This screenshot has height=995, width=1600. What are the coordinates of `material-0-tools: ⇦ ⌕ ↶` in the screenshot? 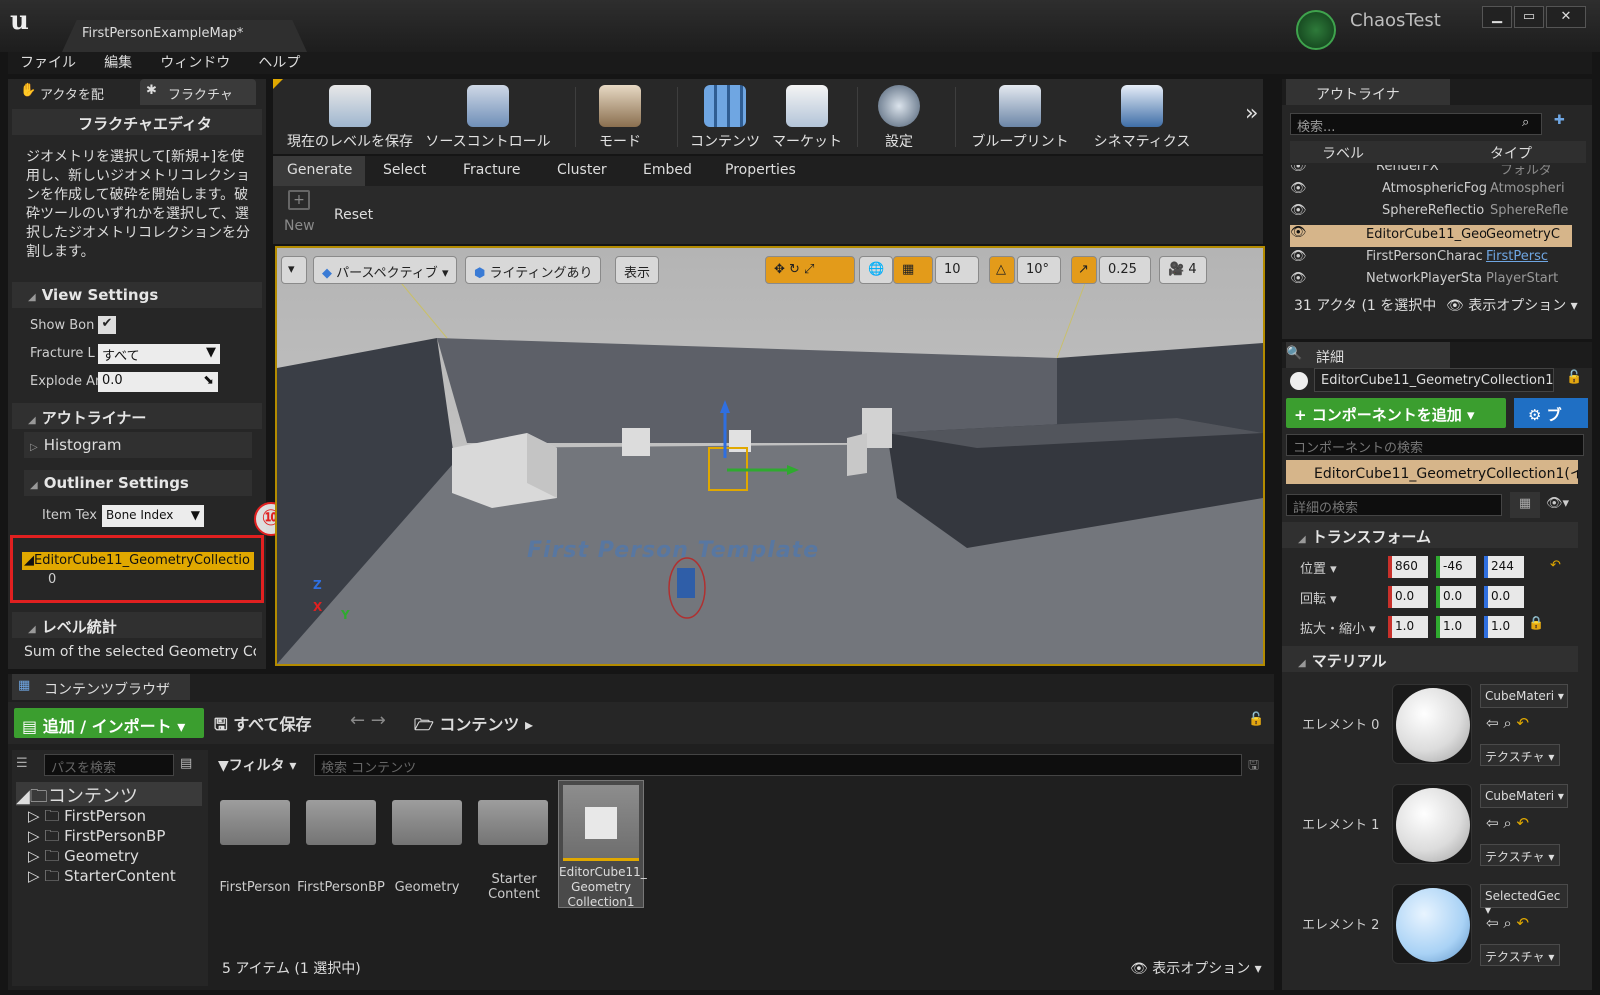 It's located at (1507, 723).